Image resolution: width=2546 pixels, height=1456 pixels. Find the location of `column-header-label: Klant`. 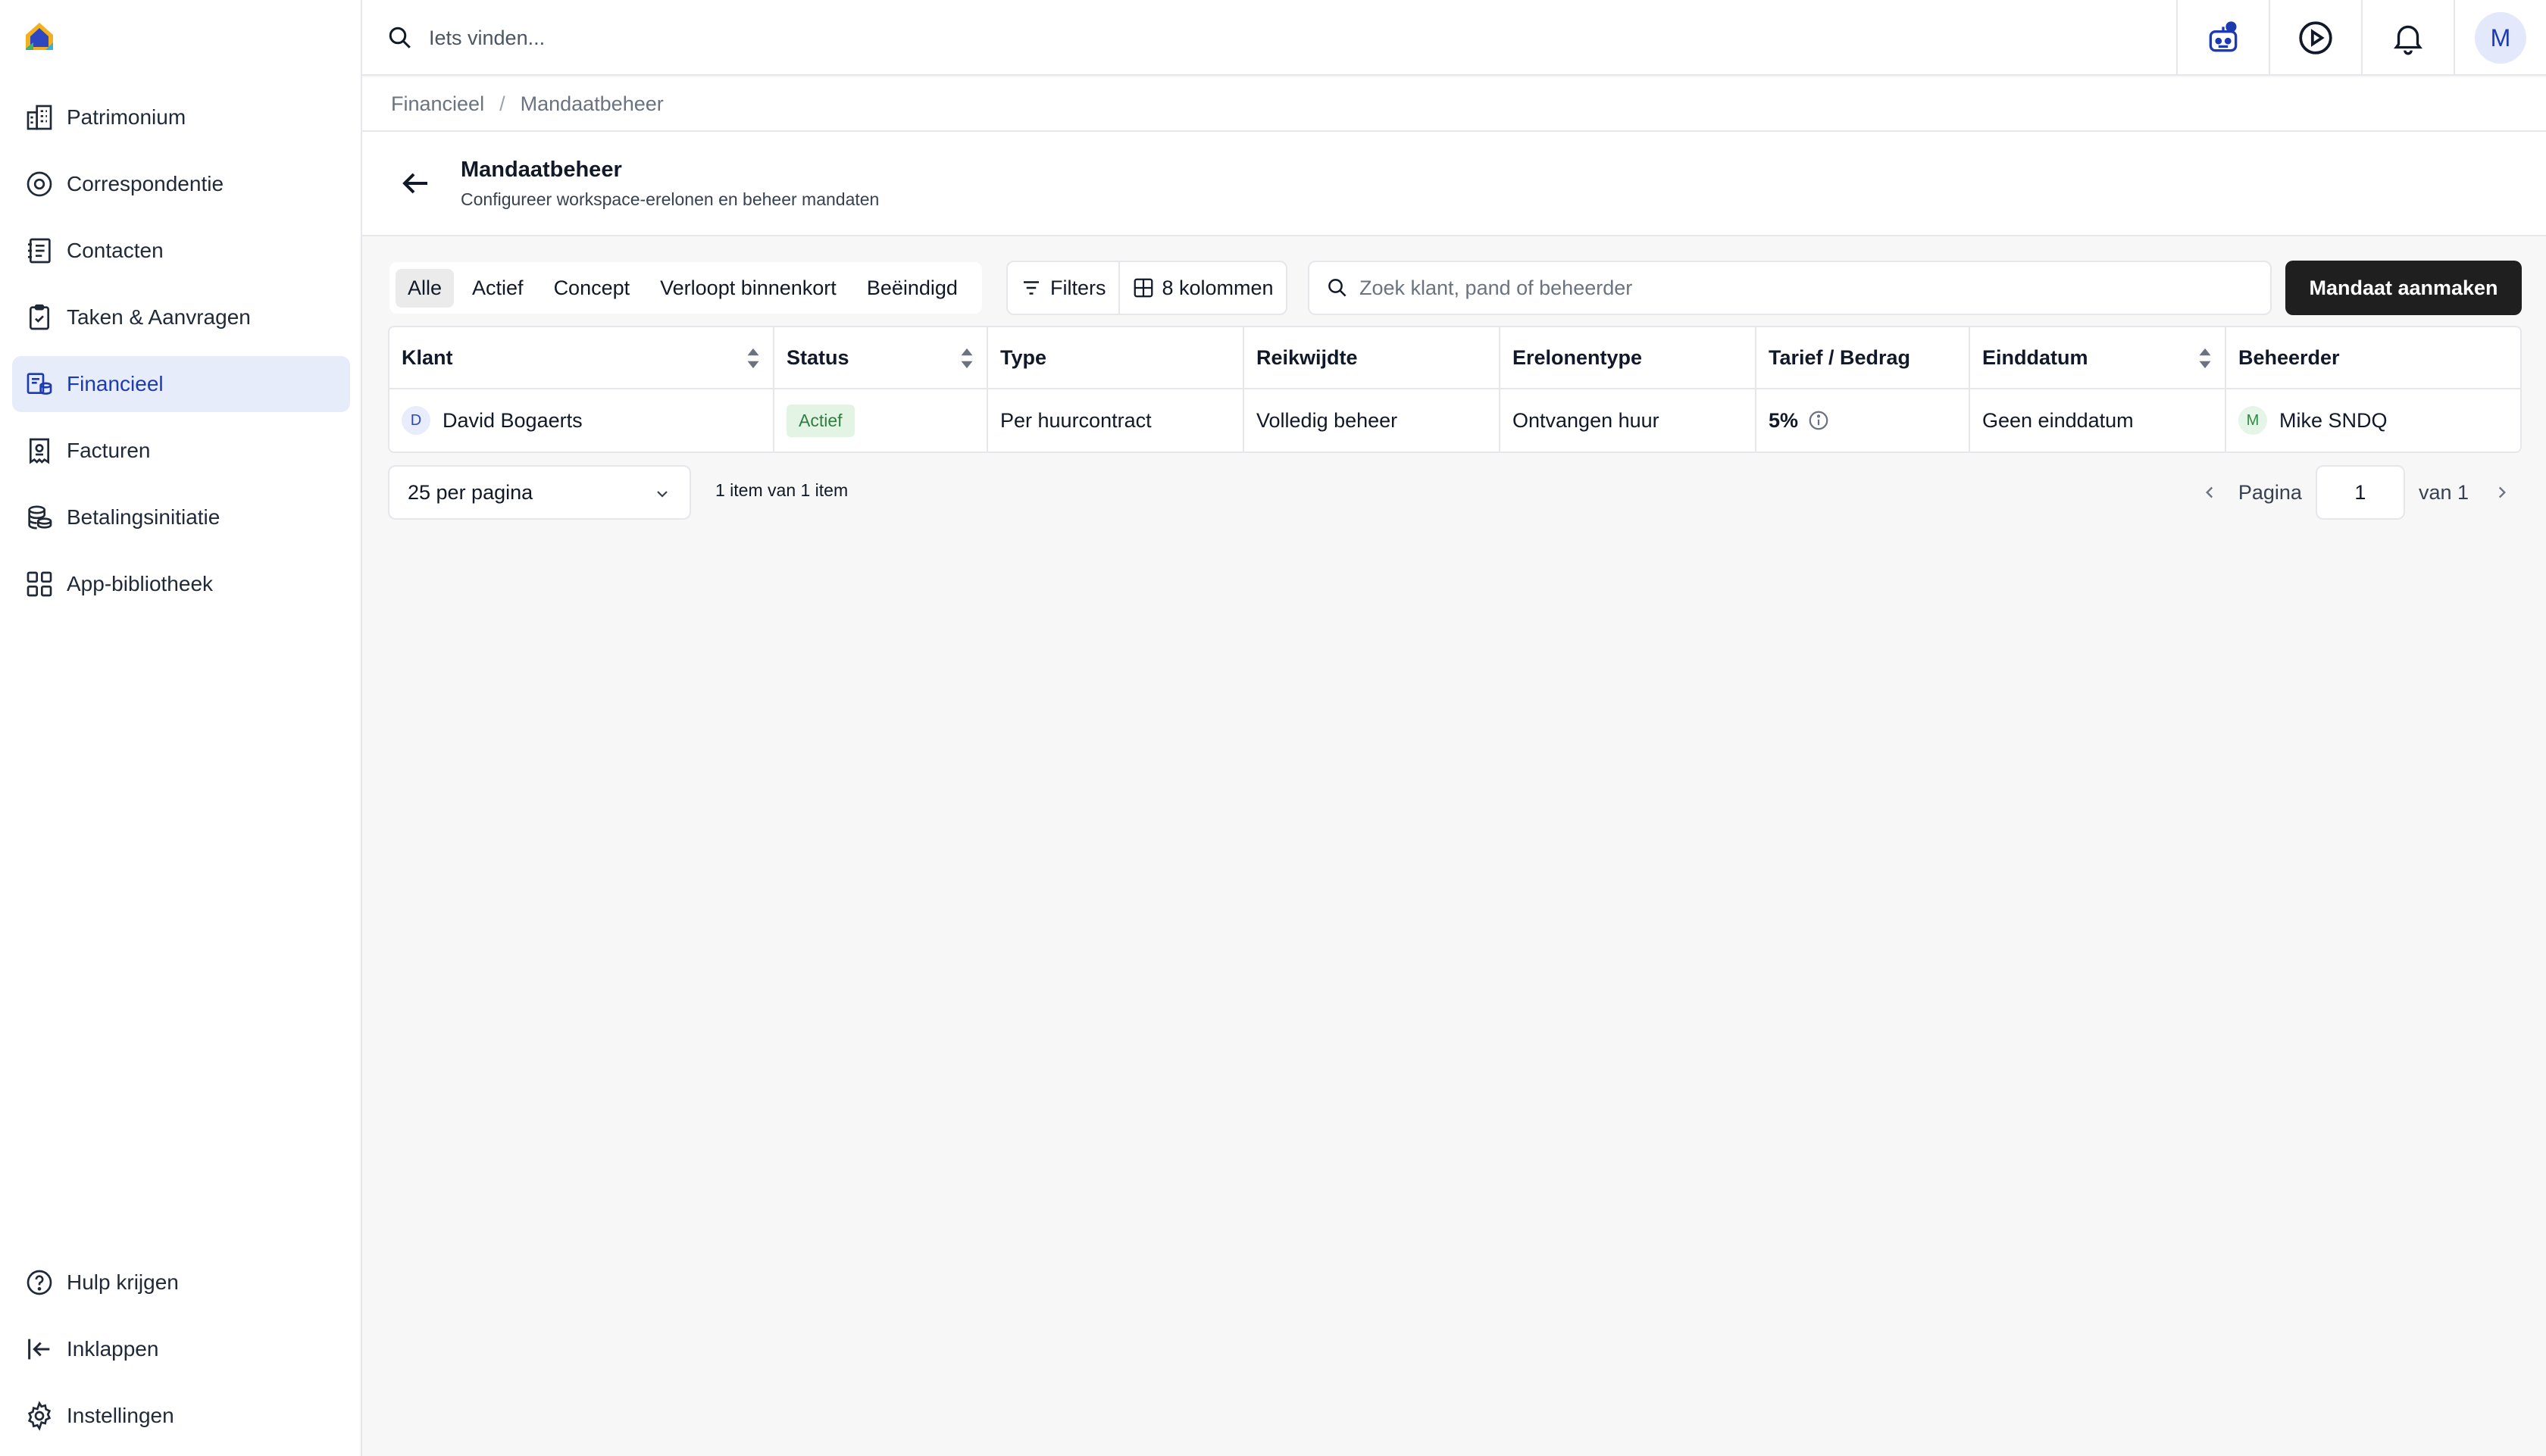

column-header-label: Klant is located at coordinates (427, 357).